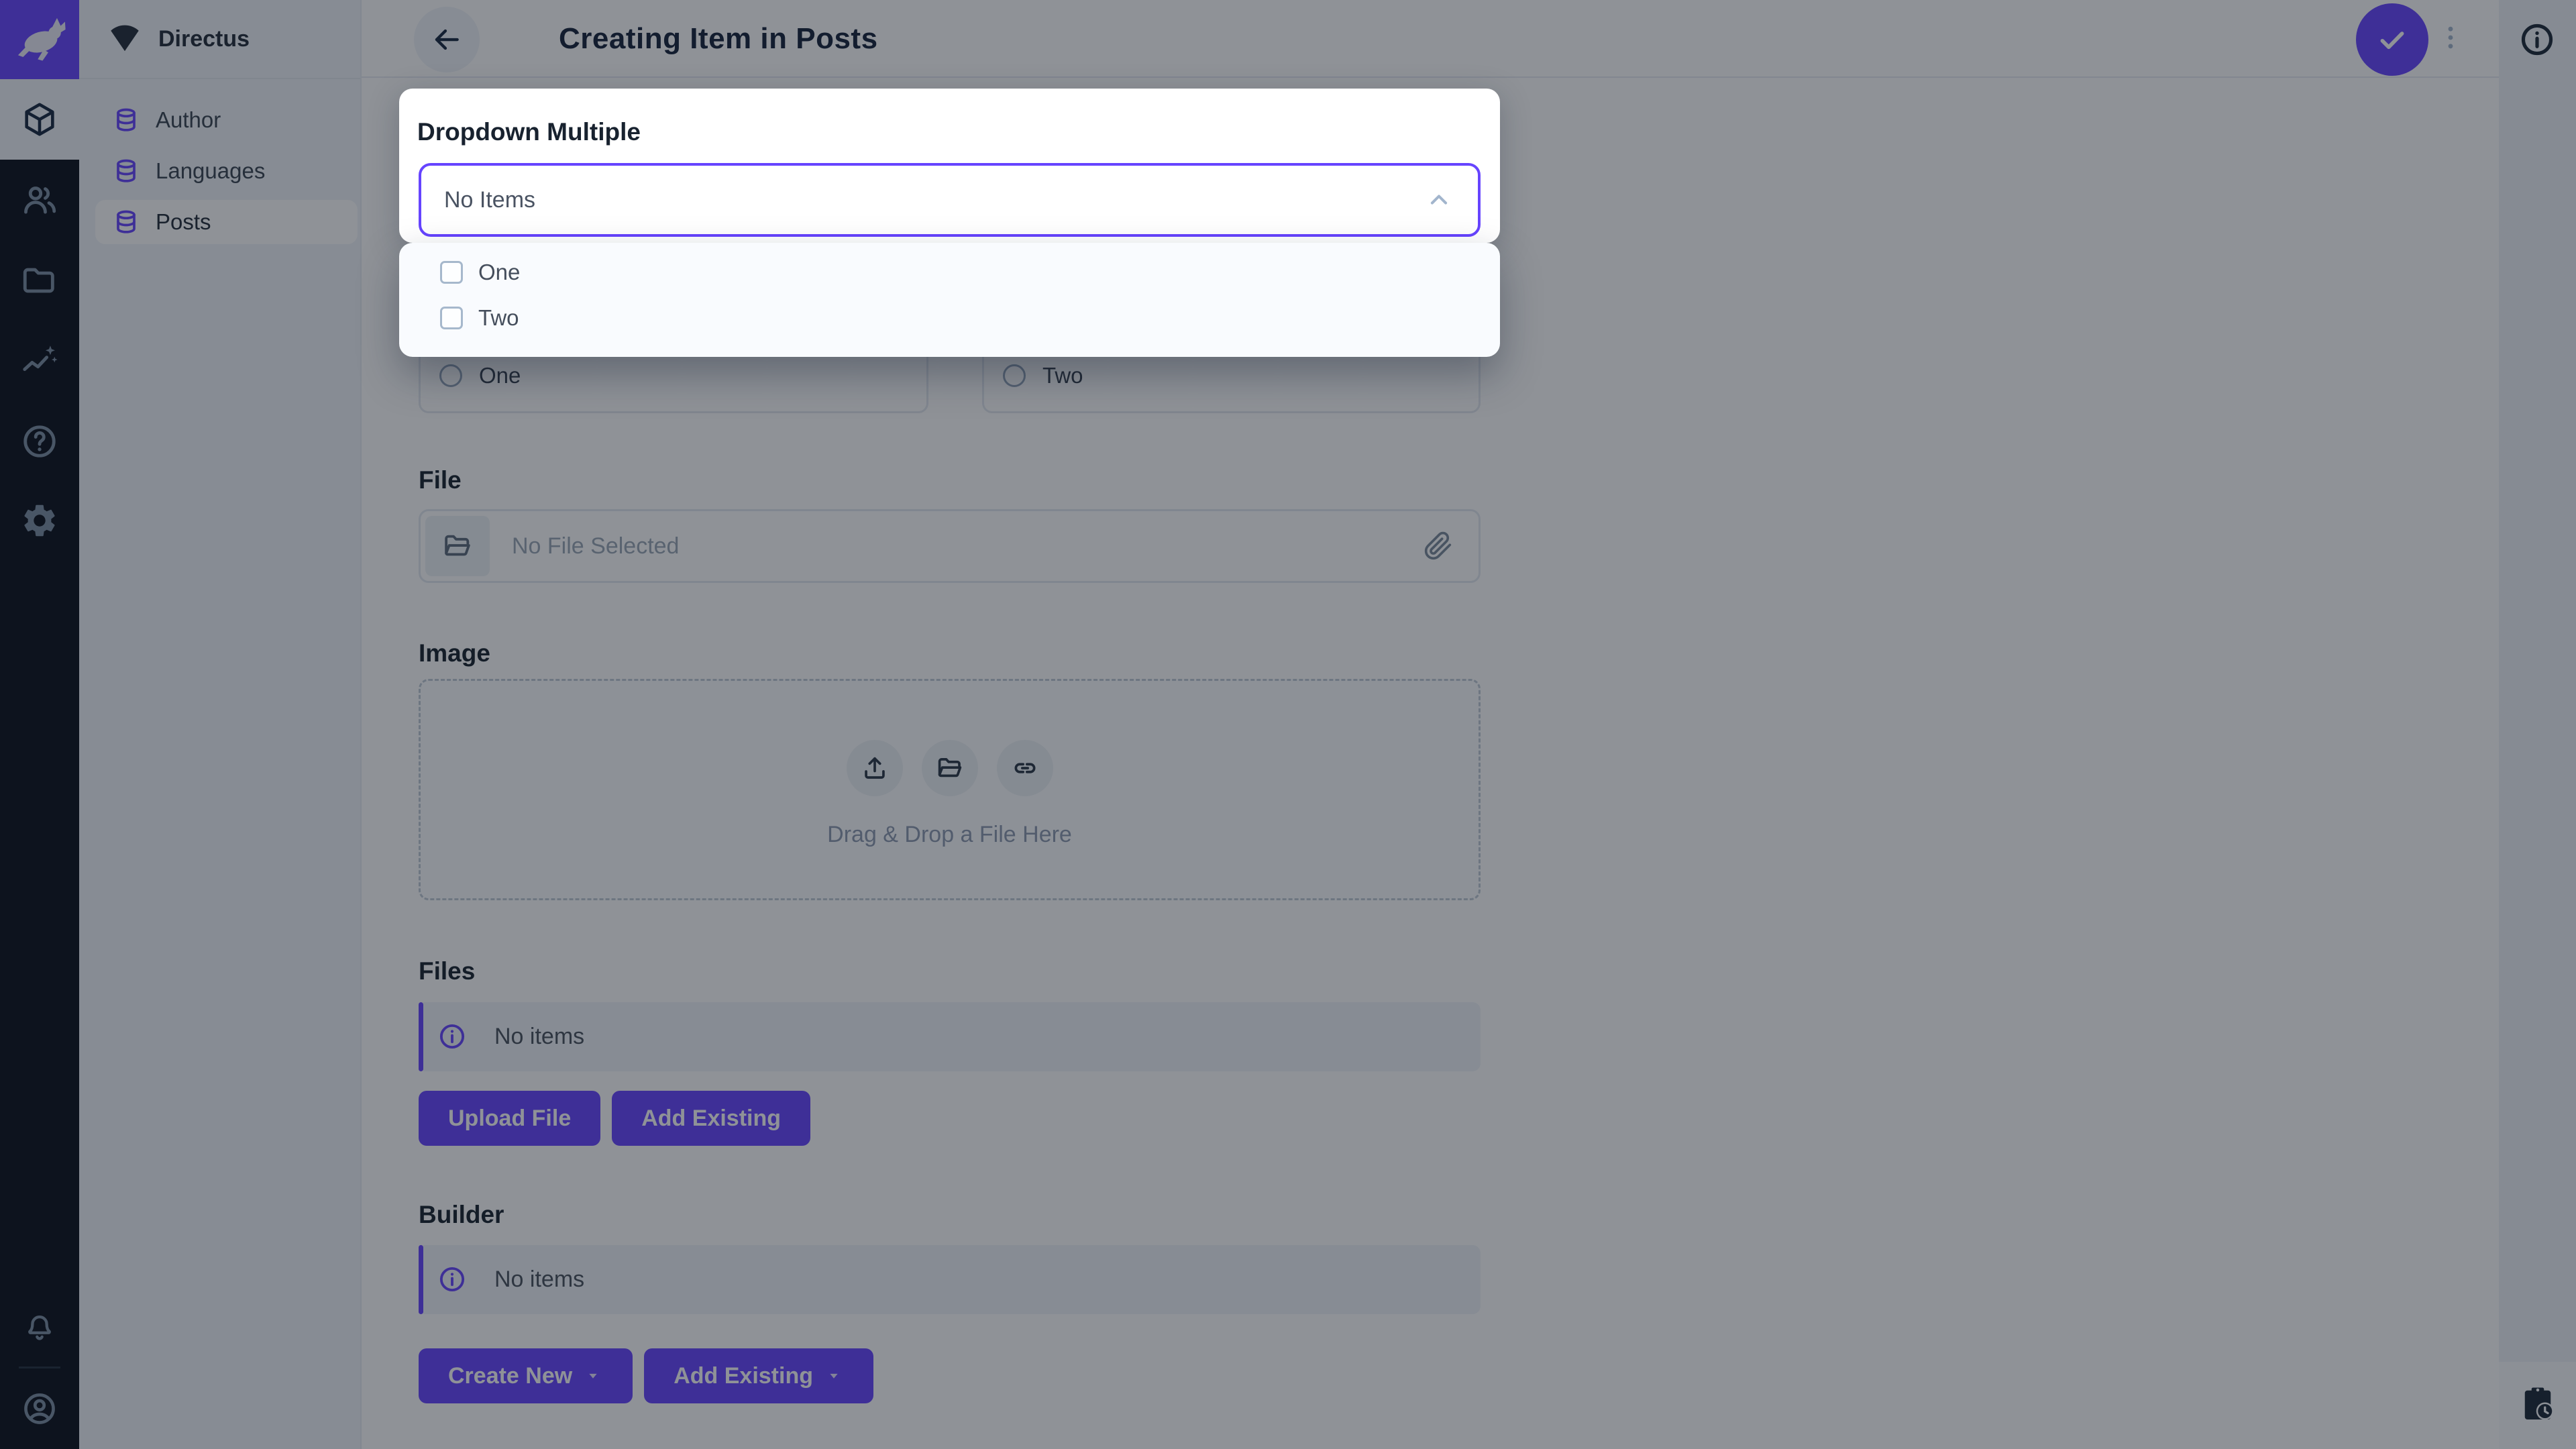 The width and height of the screenshot is (2576, 1449). What do you see at coordinates (490, 199) in the screenshot?
I see `select-value: No Items` at bounding box center [490, 199].